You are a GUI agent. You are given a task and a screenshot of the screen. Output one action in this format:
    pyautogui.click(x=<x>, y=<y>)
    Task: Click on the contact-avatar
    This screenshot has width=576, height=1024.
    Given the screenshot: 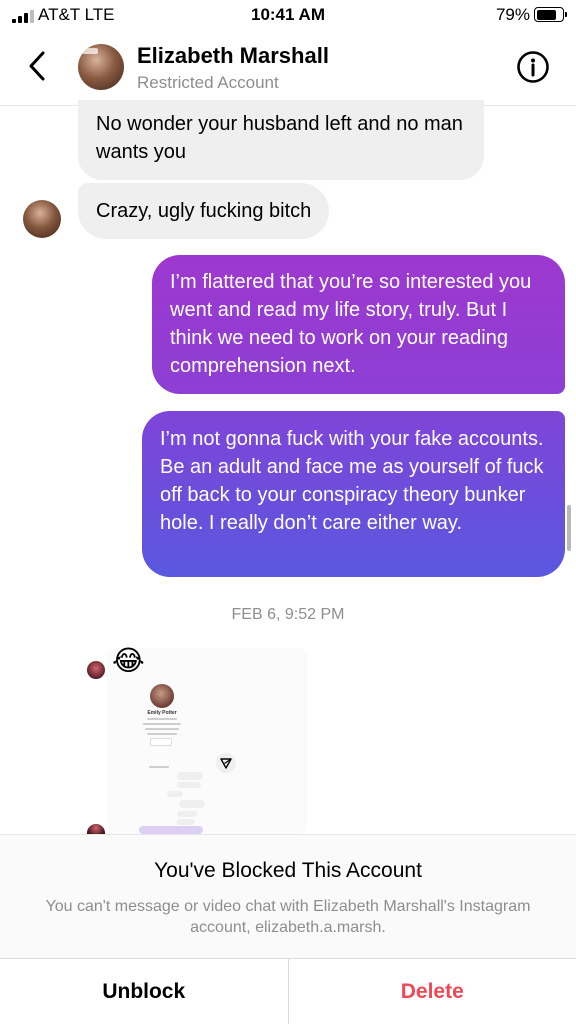 What is the action you would take?
    pyautogui.click(x=101, y=67)
    